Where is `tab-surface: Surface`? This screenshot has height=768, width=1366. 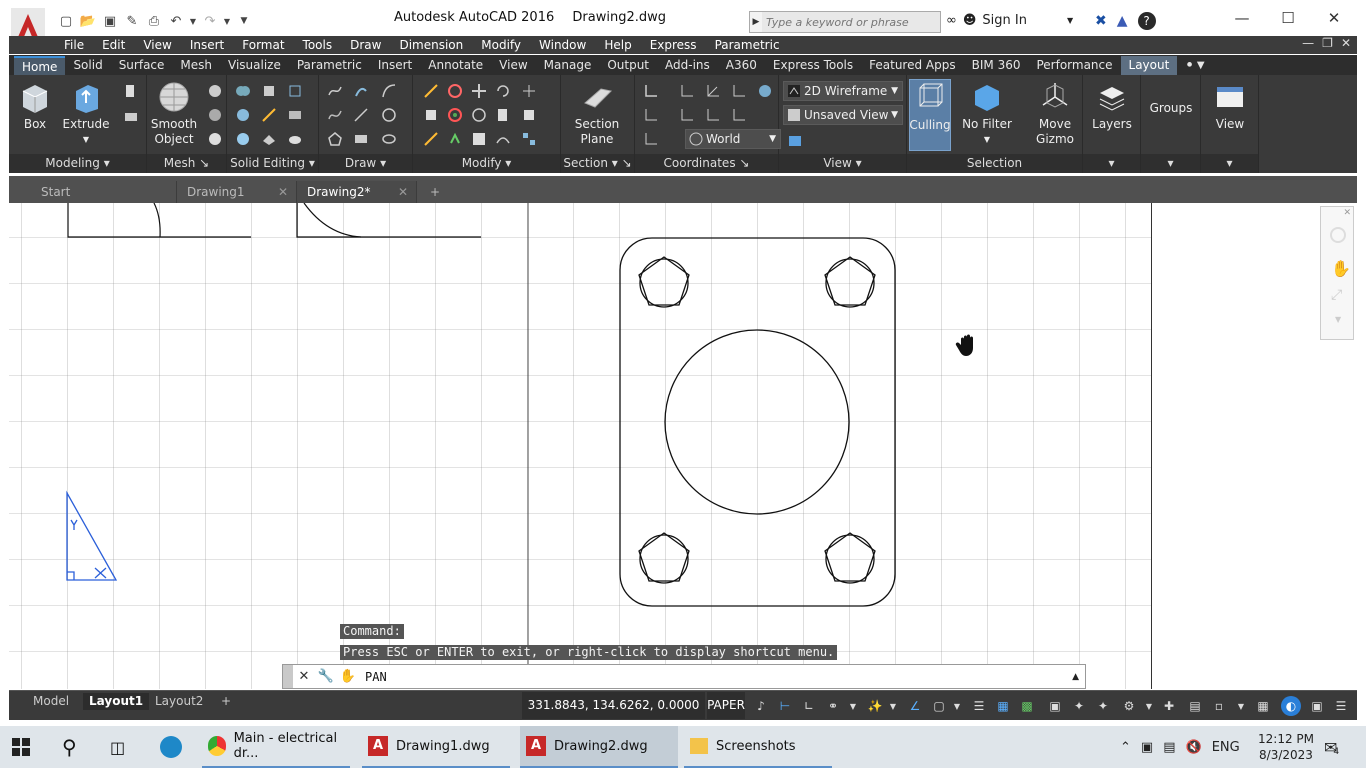 tab-surface: Surface is located at coordinates (142, 65).